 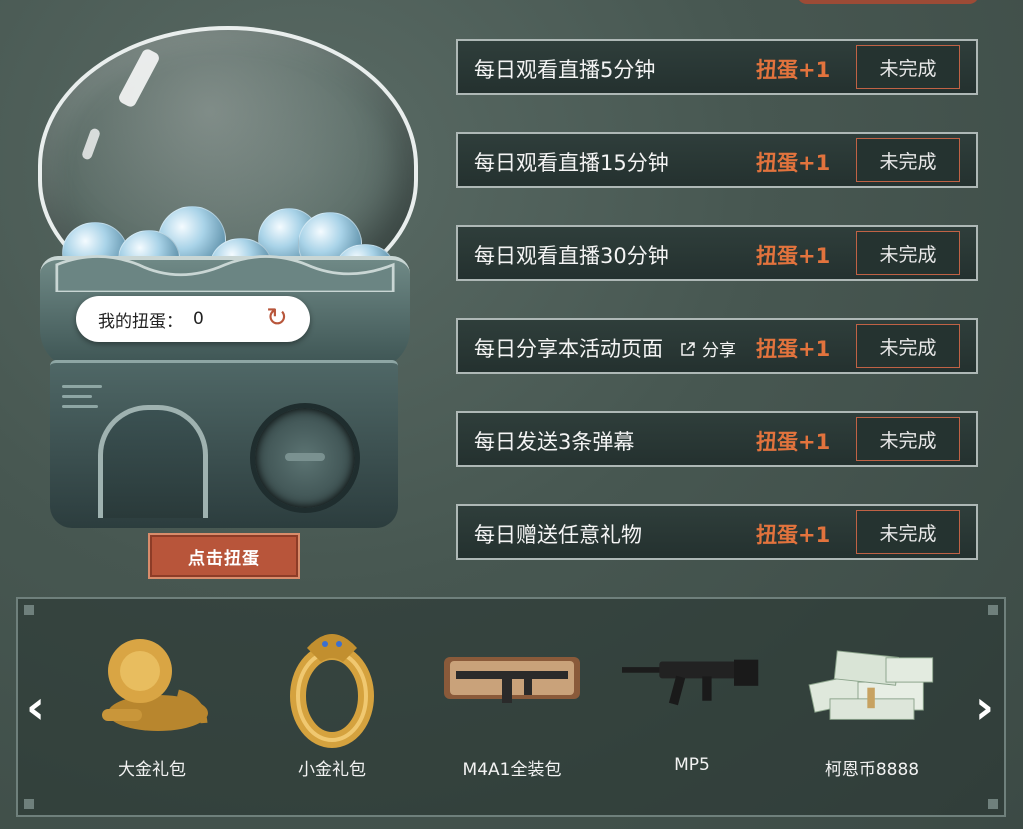 I want to click on prize-item: MP5, so click(x=692, y=694).